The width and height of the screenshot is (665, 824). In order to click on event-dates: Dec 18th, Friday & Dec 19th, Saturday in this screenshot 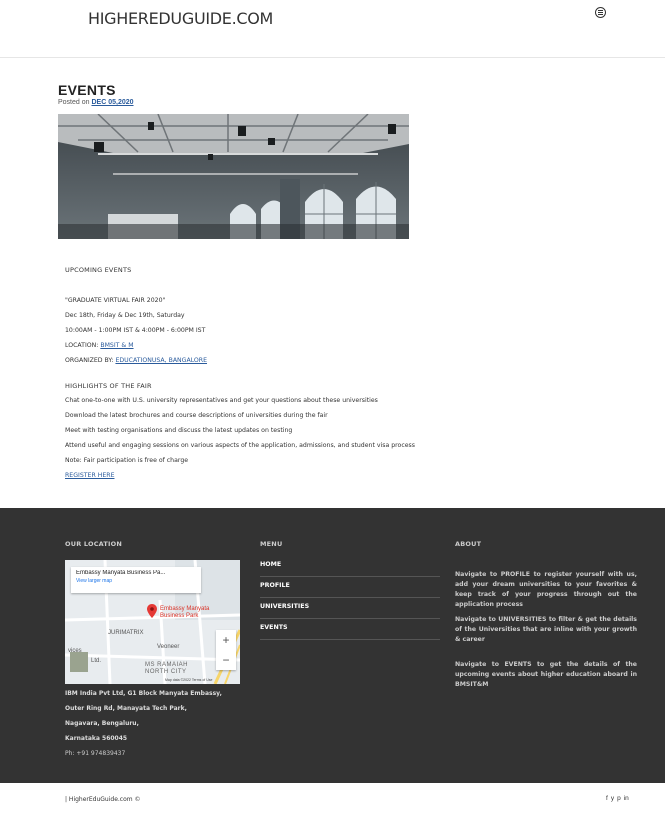, I will do `click(125, 315)`.